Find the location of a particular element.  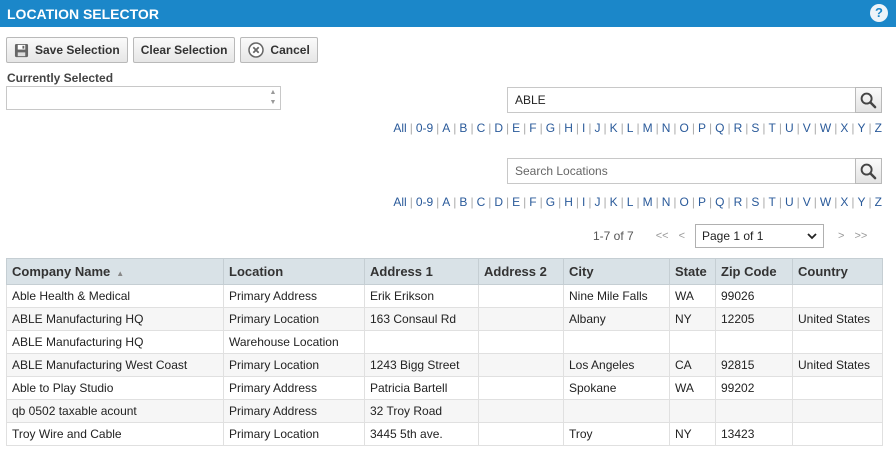

company-search-button is located at coordinates (868, 100).